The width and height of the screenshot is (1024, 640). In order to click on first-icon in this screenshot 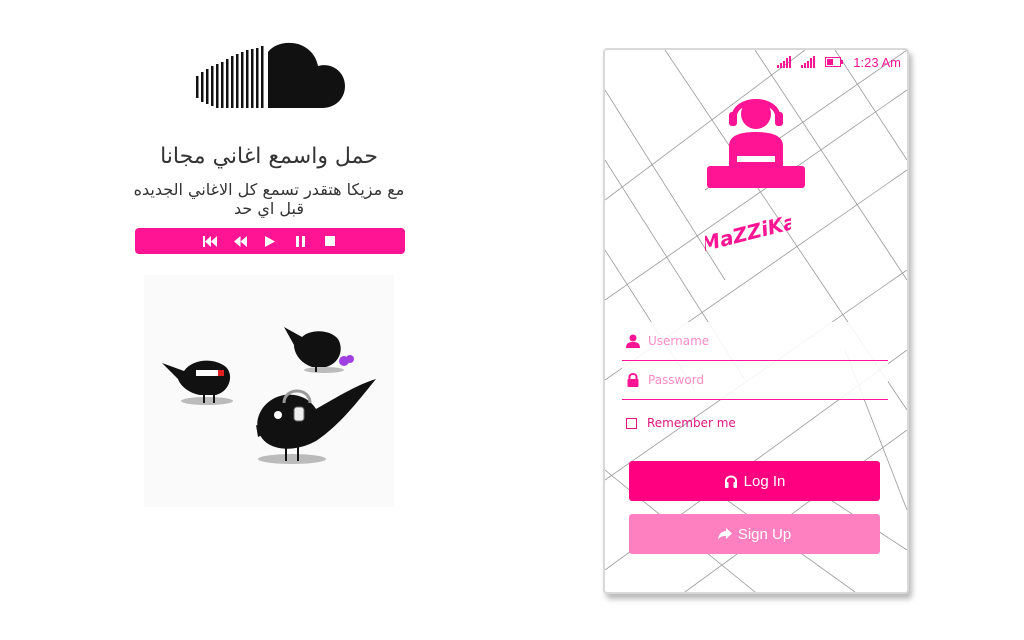, I will do `click(210, 241)`.